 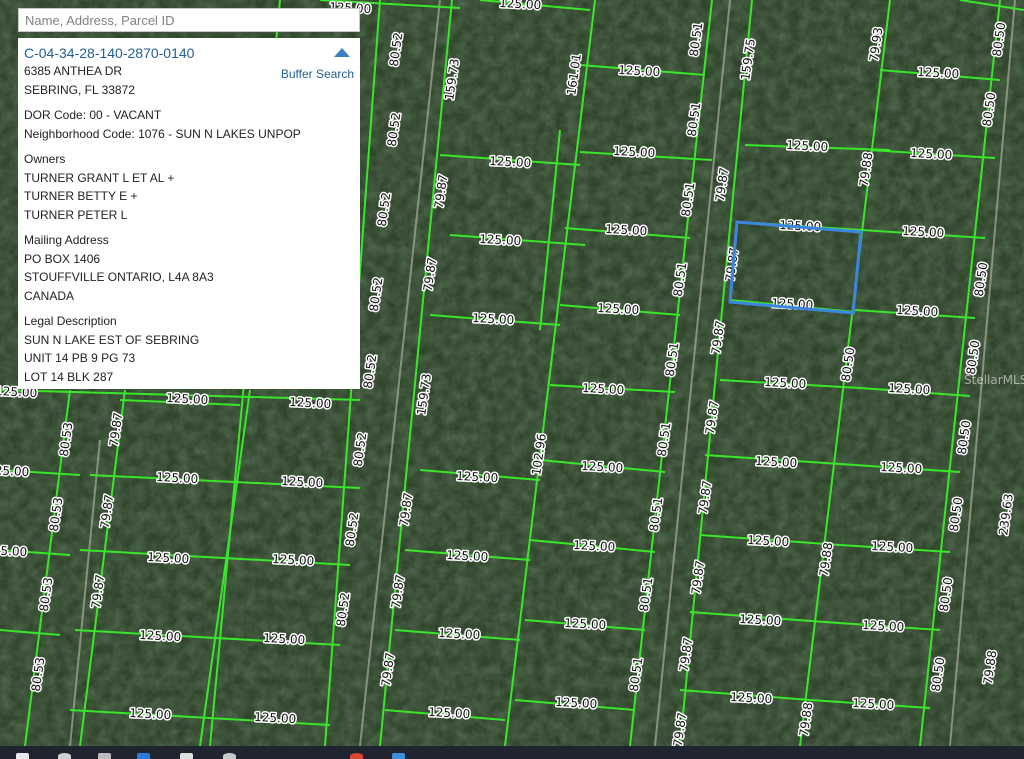 What do you see at coordinates (45, 159) in the screenshot?
I see `owners-heading: Owners` at bounding box center [45, 159].